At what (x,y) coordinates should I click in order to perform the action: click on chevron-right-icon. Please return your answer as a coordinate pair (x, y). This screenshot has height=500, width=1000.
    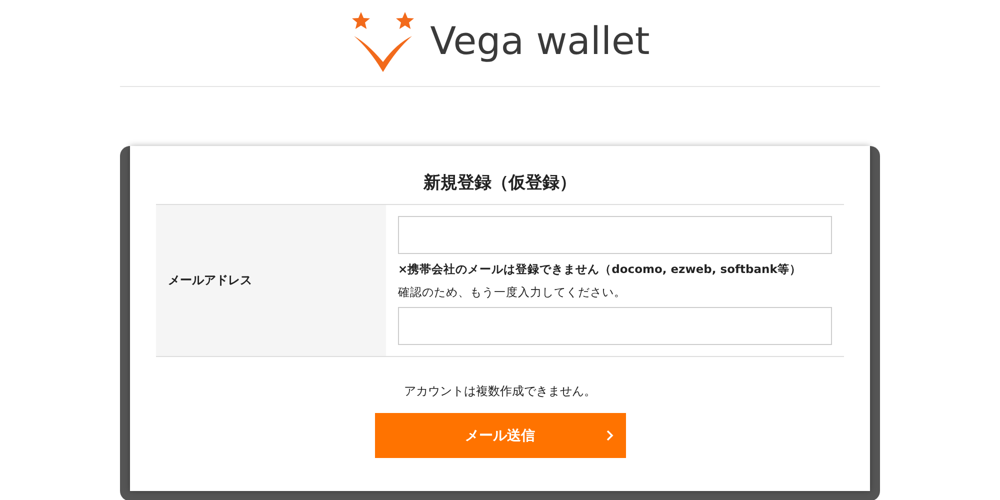
    Looking at the image, I should click on (610, 435).